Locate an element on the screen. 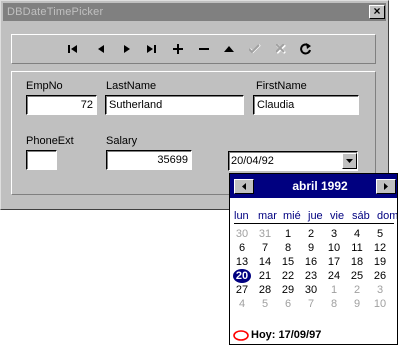 The width and height of the screenshot is (398, 345). calendar-day-selected: 20 is located at coordinates (242, 276).